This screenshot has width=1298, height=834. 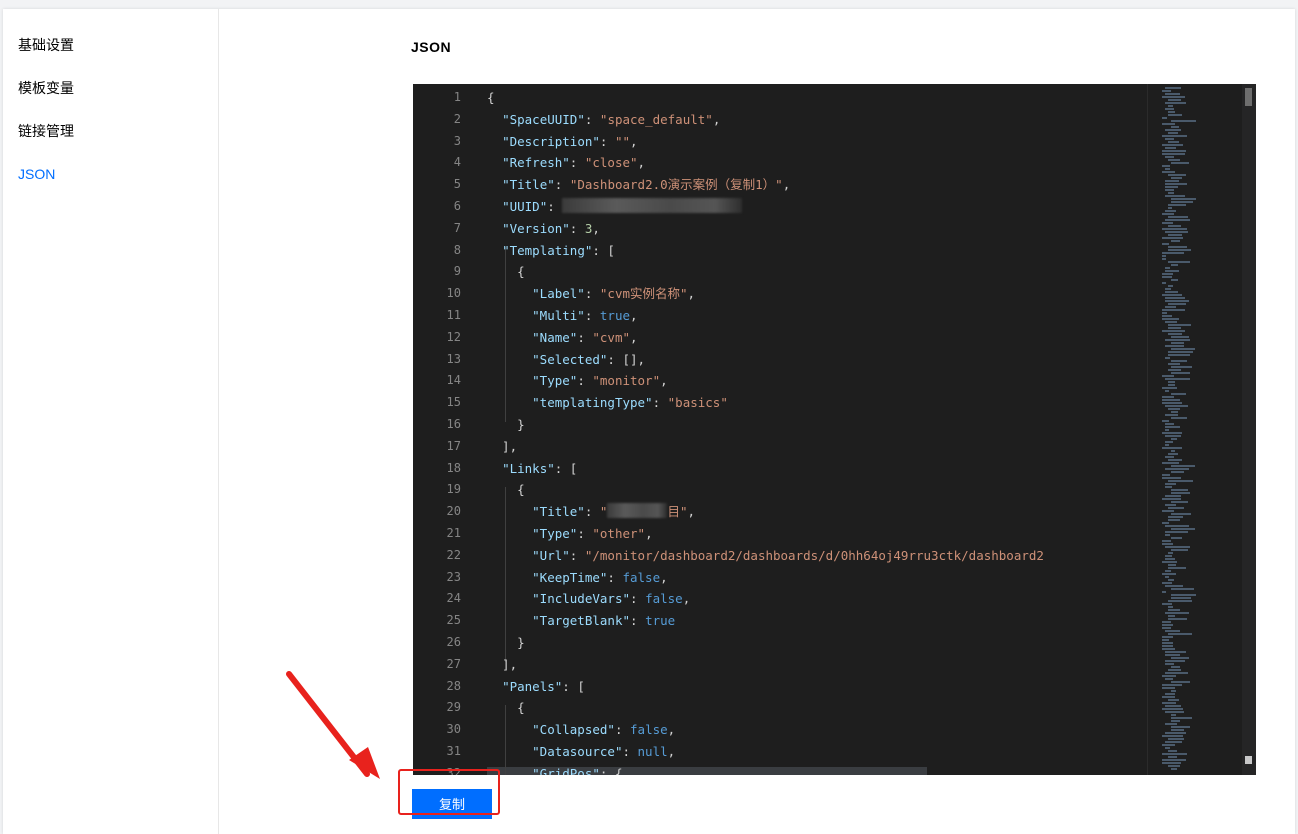 I want to click on line-number: 4, so click(x=457, y=162).